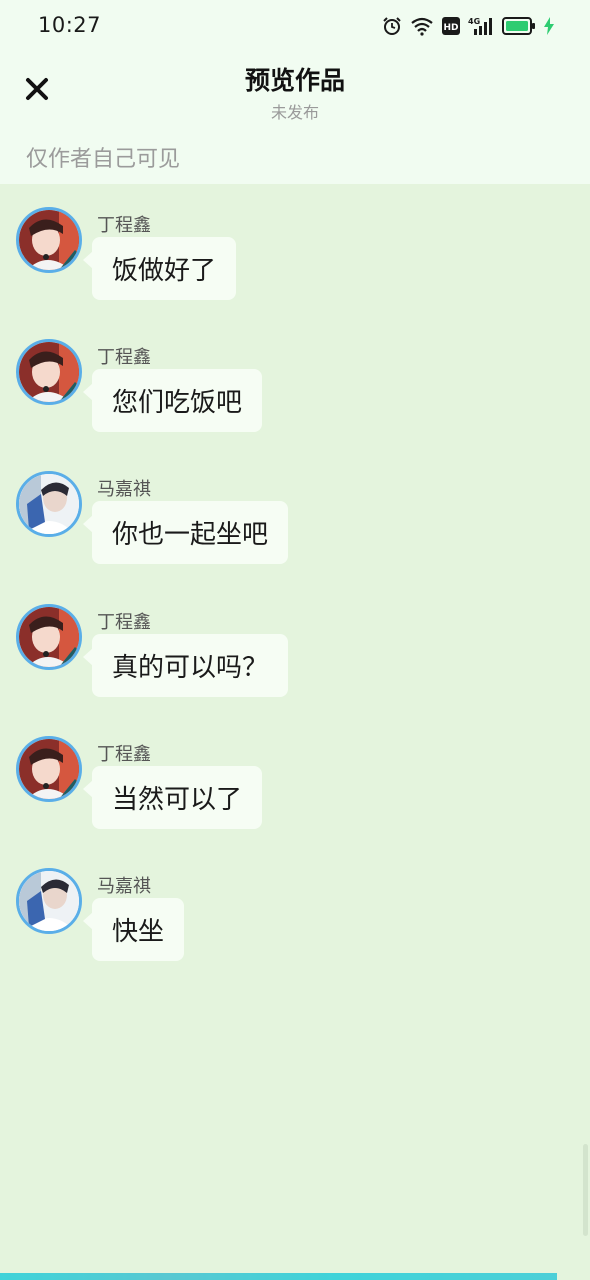  Describe the element at coordinates (295, 903) in the screenshot. I see `chat-message: 马嘉祺 快坐` at that location.